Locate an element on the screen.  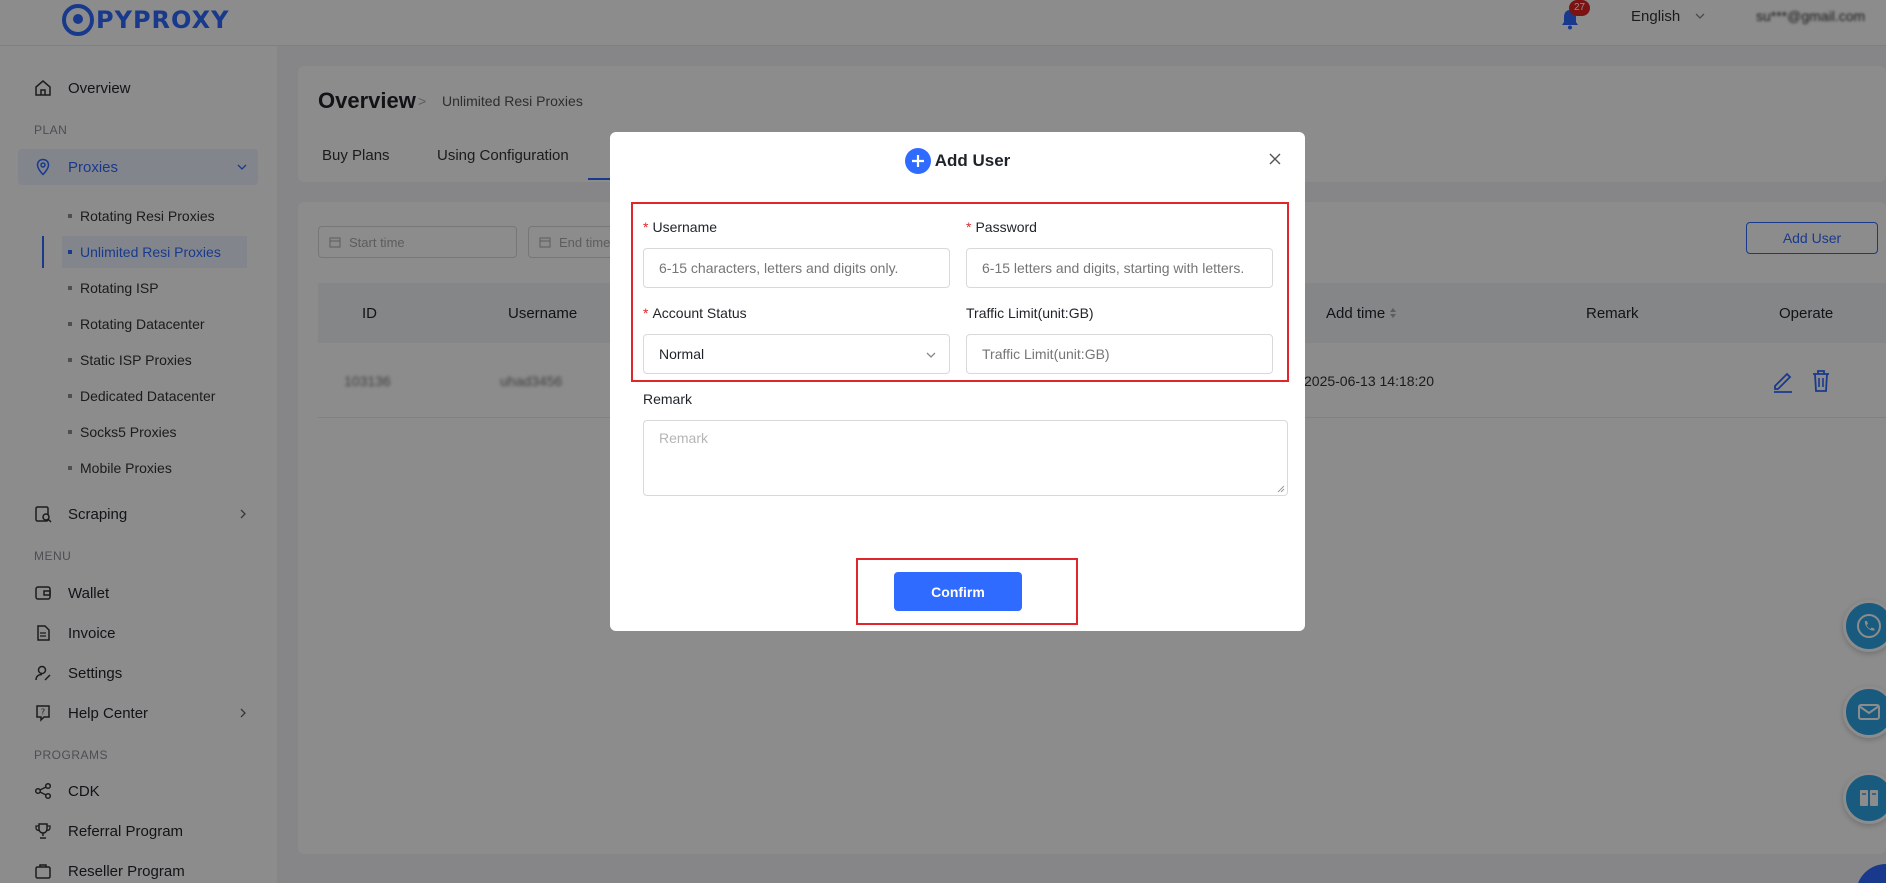
chevron-down-icon is located at coordinates (931, 355).